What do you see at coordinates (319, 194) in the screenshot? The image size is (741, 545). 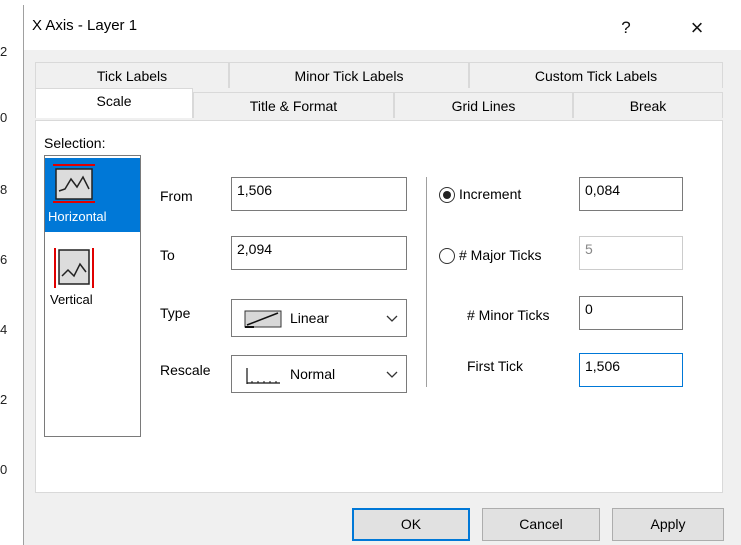 I see `from-field: 1,506` at bounding box center [319, 194].